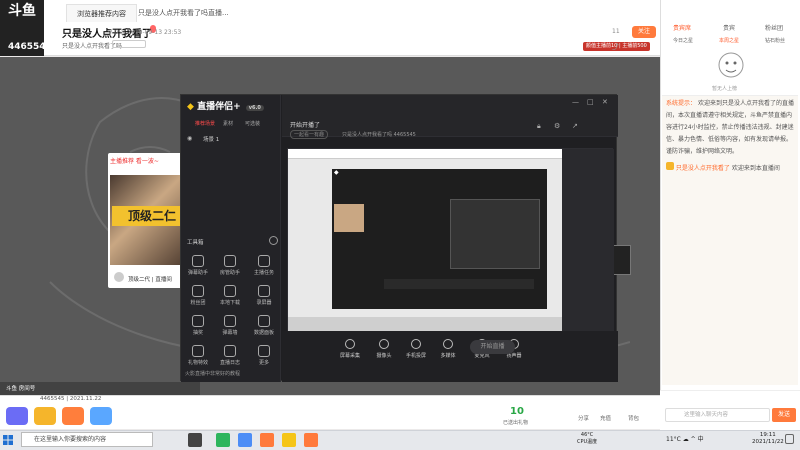  What do you see at coordinates (264, 355) in the screenshot?
I see `tool-more: 更多` at bounding box center [264, 355].